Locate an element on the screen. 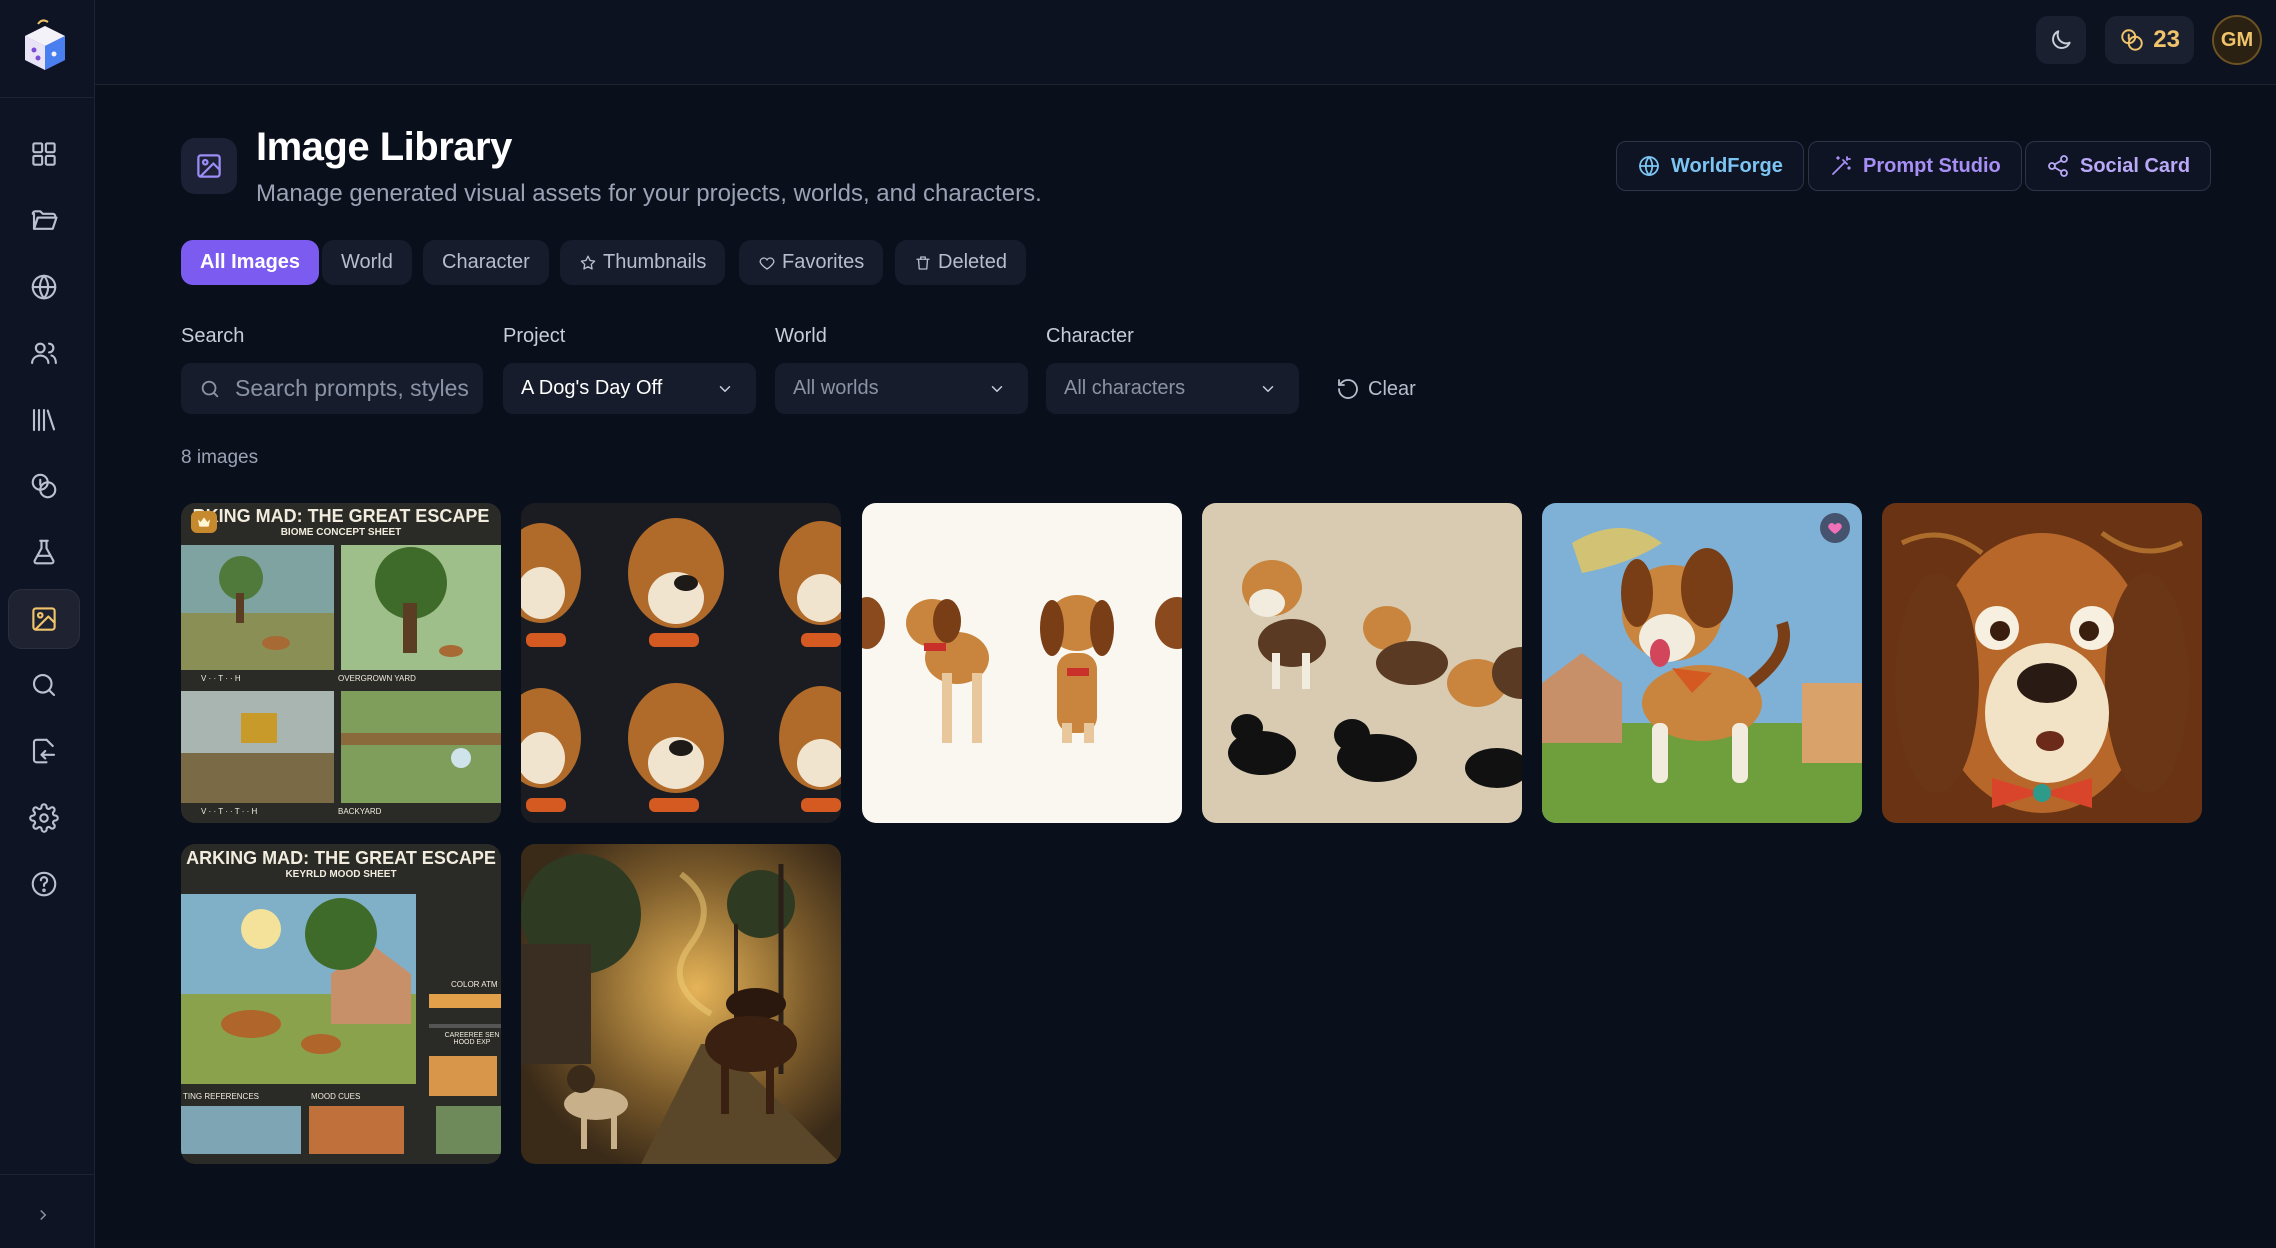 The height and width of the screenshot is (1248, 2276). nav-settings is located at coordinates (44, 818).